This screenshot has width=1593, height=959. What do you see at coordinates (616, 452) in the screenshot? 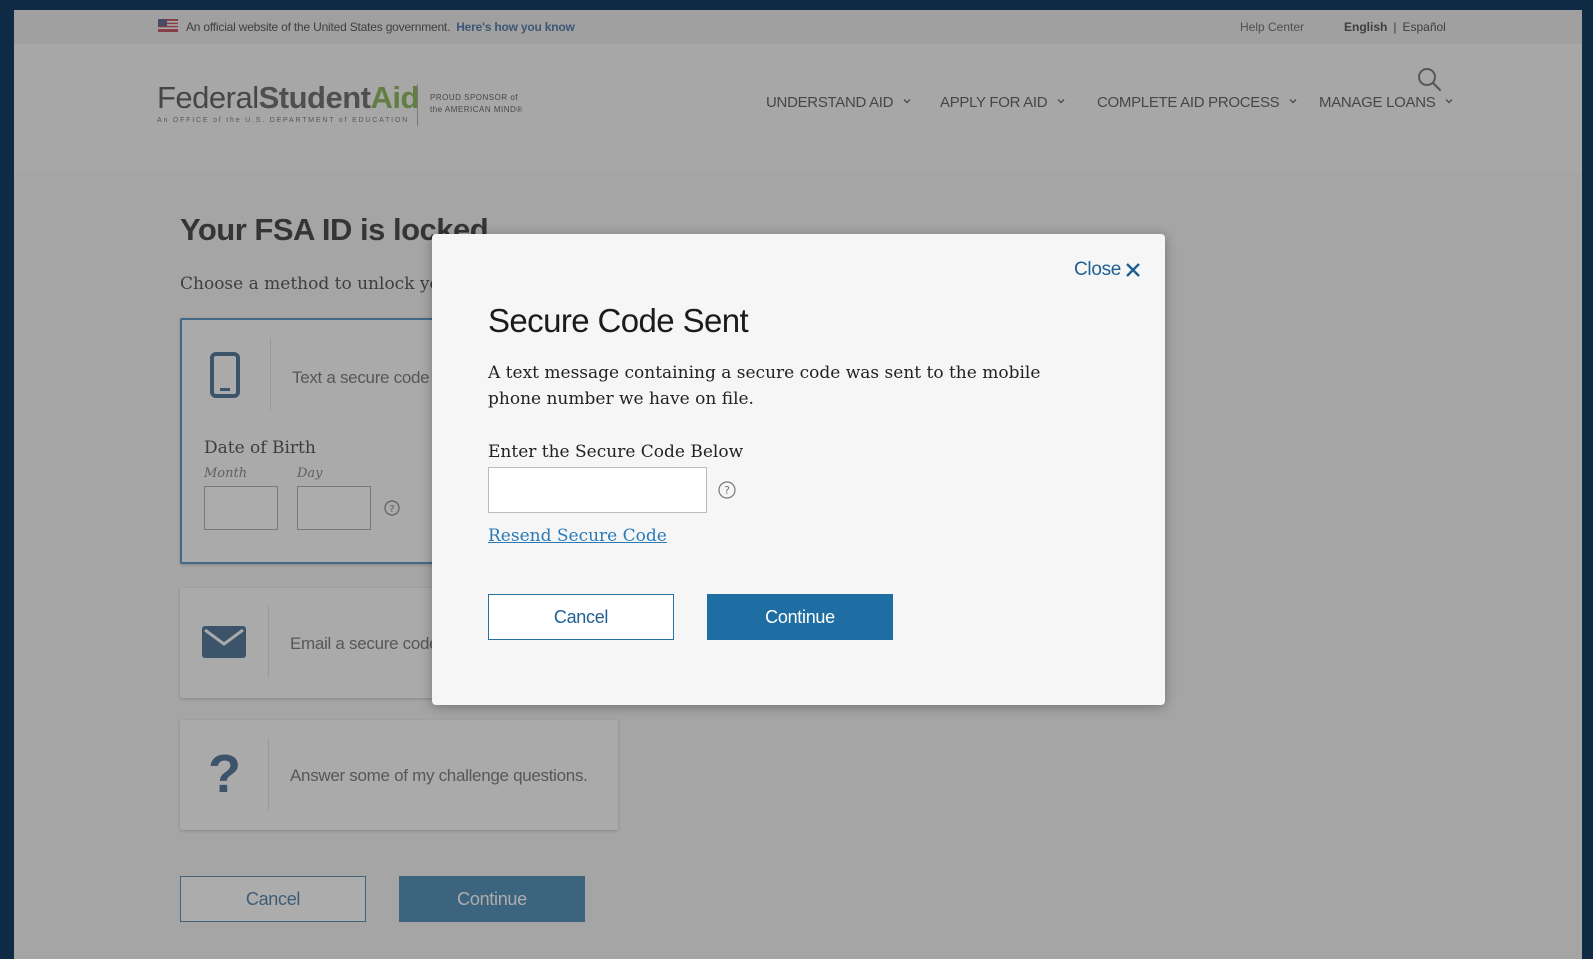
I see `secure-code-label: Enter the Secure Code Below` at bounding box center [616, 452].